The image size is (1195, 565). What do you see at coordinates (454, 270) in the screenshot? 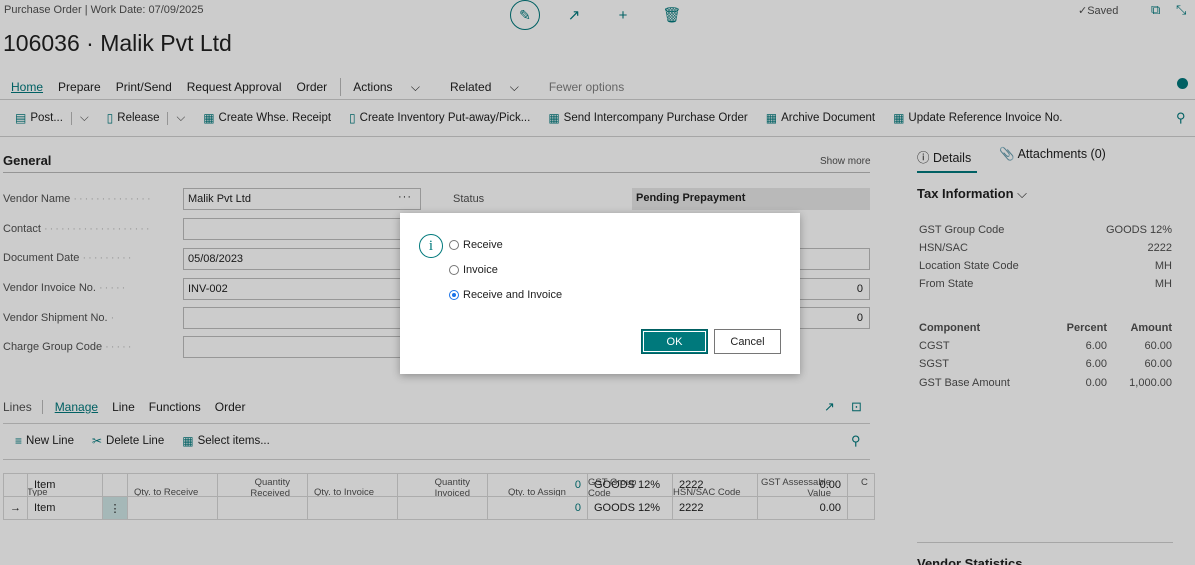
I see `radio-invoice` at bounding box center [454, 270].